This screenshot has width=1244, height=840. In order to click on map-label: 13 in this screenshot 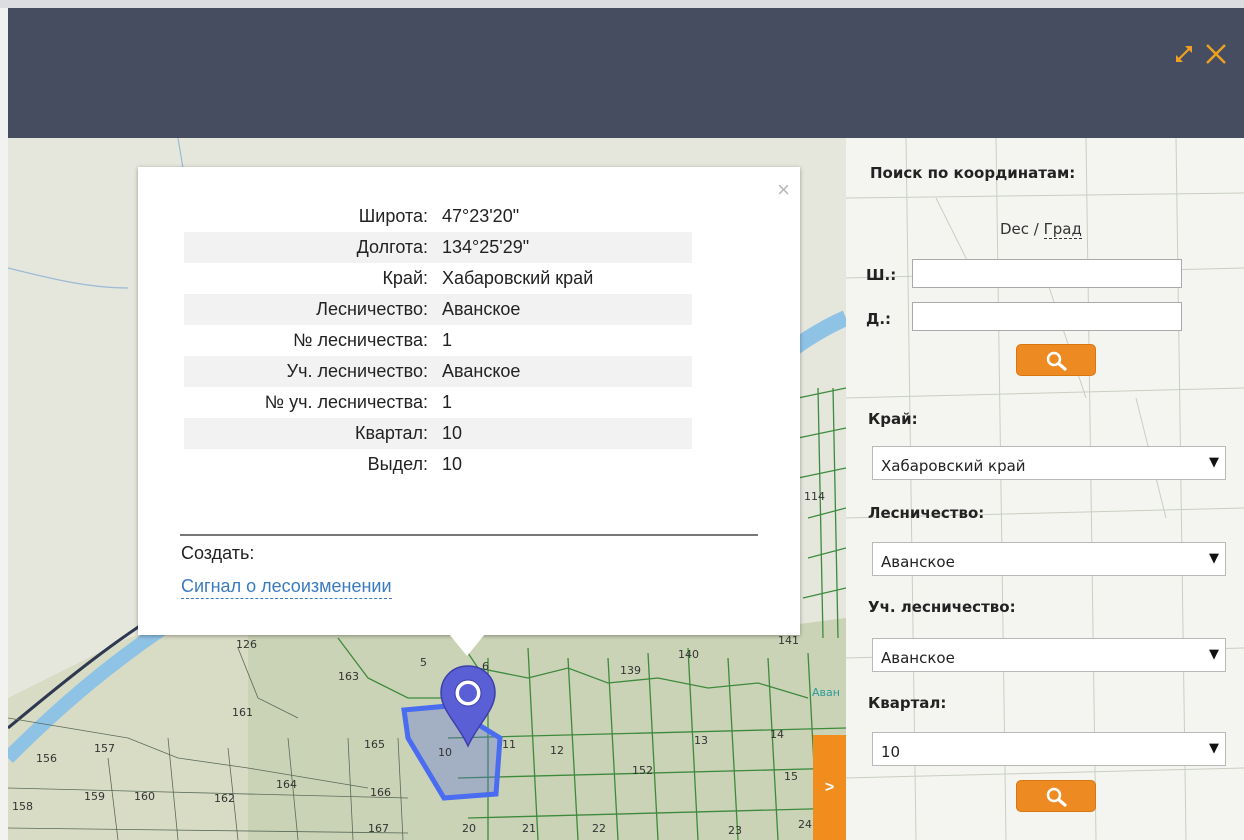, I will do `click(701, 740)`.